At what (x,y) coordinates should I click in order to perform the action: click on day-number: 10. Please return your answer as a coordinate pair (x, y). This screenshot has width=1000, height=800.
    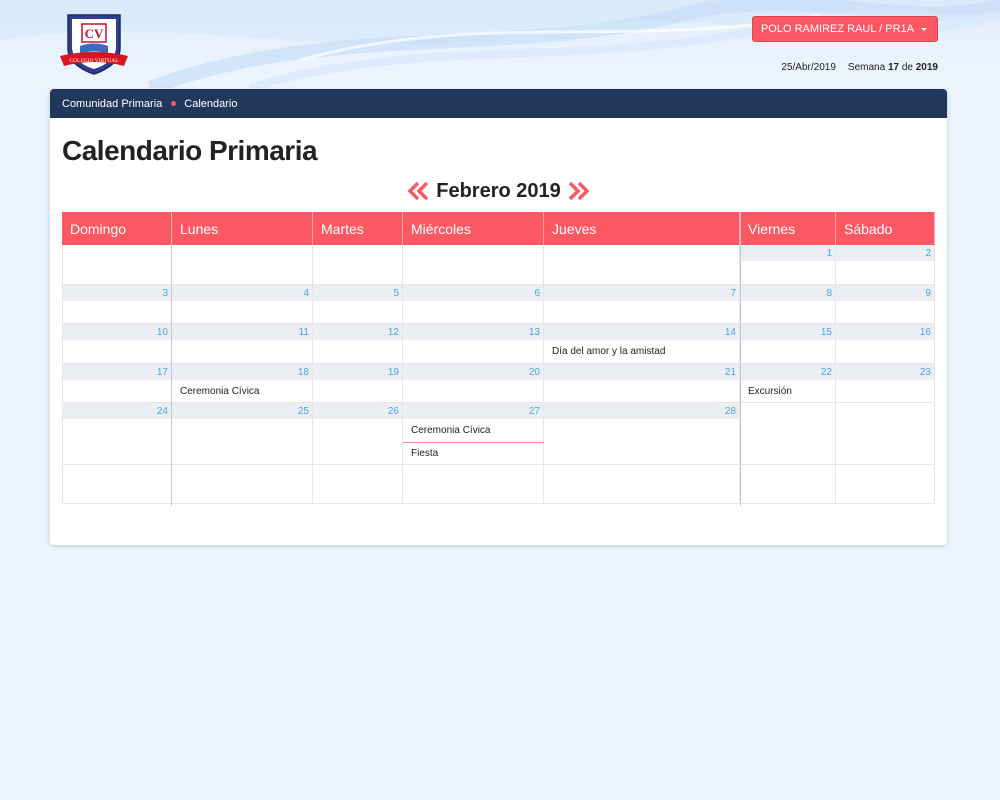
    Looking at the image, I should click on (117, 332).